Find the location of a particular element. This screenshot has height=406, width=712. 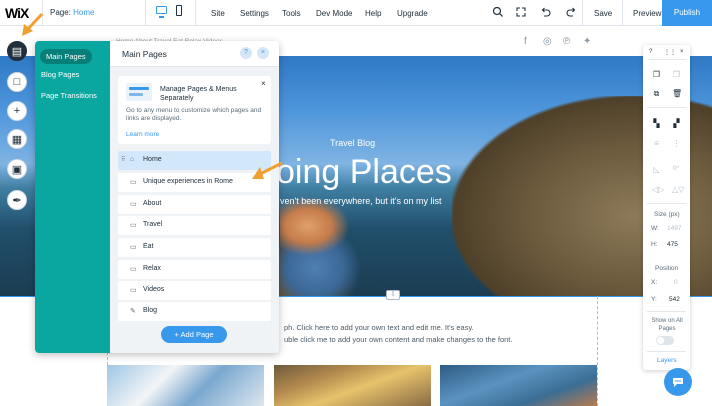

search-icon is located at coordinates (498, 12).